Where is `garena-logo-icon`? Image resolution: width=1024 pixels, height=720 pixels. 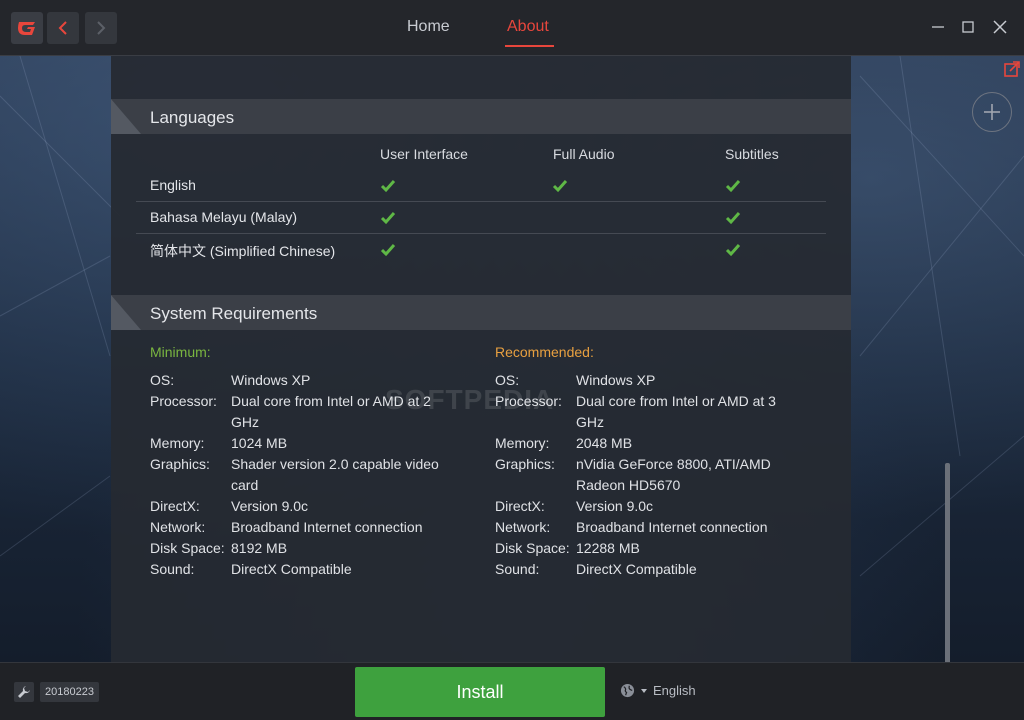 garena-logo-icon is located at coordinates (26, 28).